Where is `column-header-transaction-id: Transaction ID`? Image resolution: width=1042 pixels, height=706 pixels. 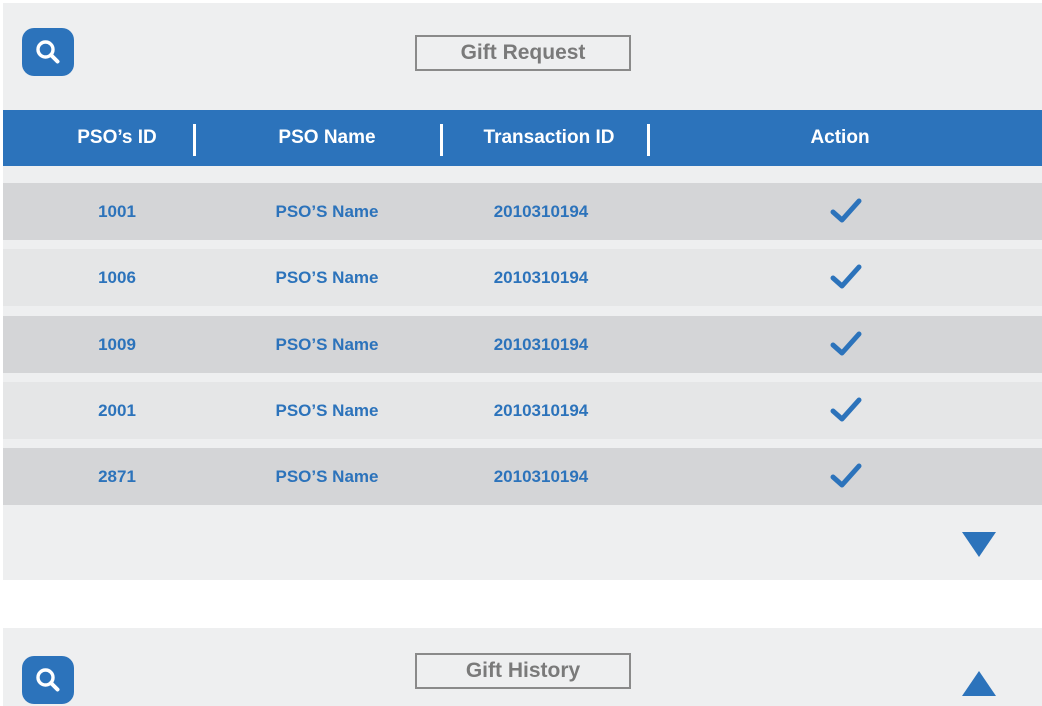
column-header-transaction-id: Transaction ID is located at coordinates (549, 137).